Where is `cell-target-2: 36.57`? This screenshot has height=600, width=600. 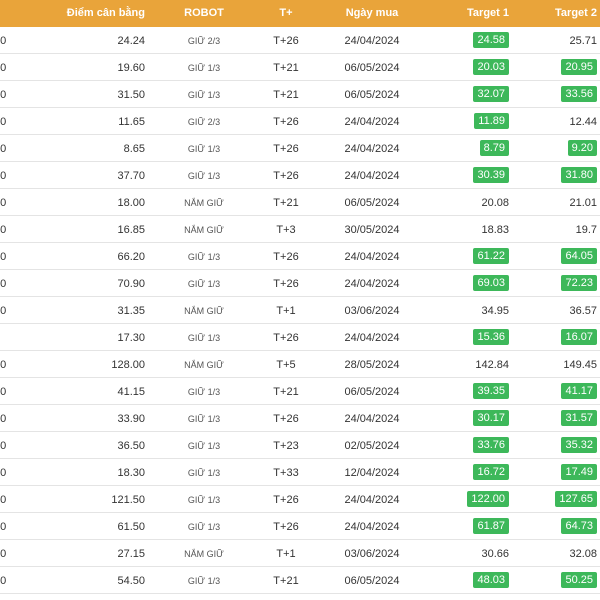
cell-target-2: 36.57 is located at coordinates (583, 311).